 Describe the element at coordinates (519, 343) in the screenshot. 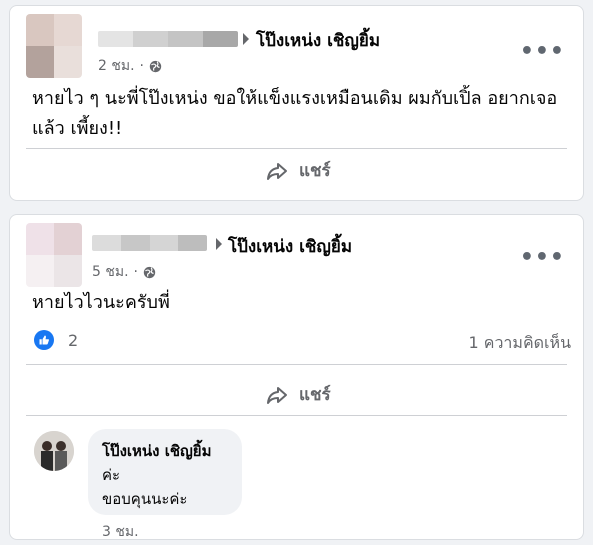

I see `comment-count-link: 1 ความคิดเห็น` at that location.